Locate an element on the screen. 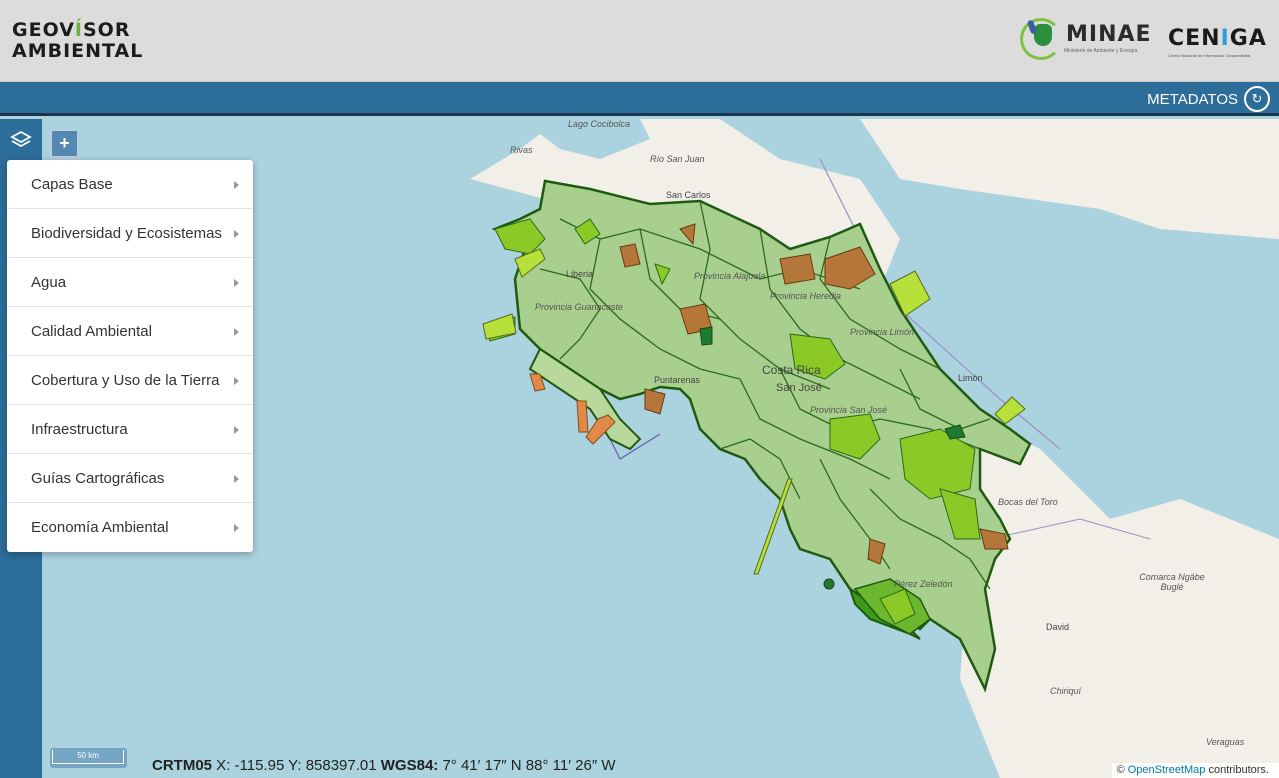 The image size is (1279, 778). menu-item-economia: Economía Ambiental is located at coordinates (130, 527).